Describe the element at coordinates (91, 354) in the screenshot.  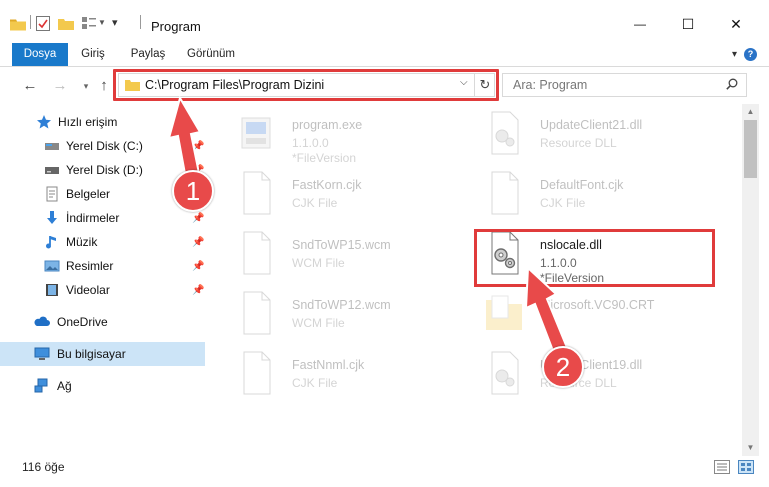
I see `sidebar-item-label: Bu bilgisayar` at that location.